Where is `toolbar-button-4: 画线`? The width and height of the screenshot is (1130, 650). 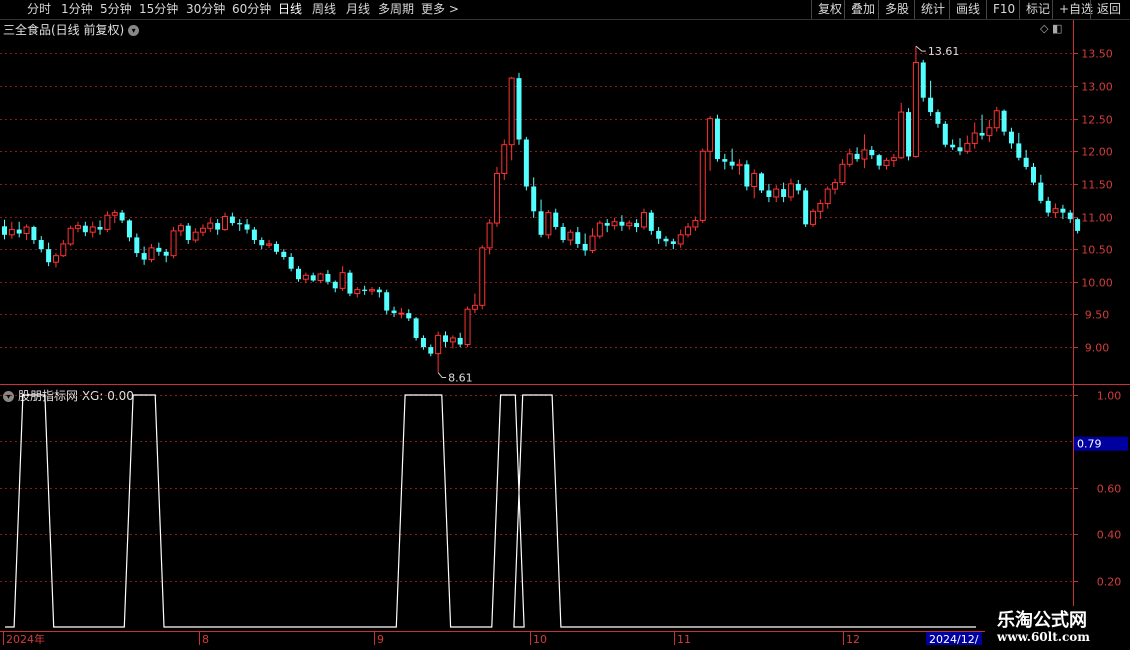 toolbar-button-4: 画线 is located at coordinates (964, 9).